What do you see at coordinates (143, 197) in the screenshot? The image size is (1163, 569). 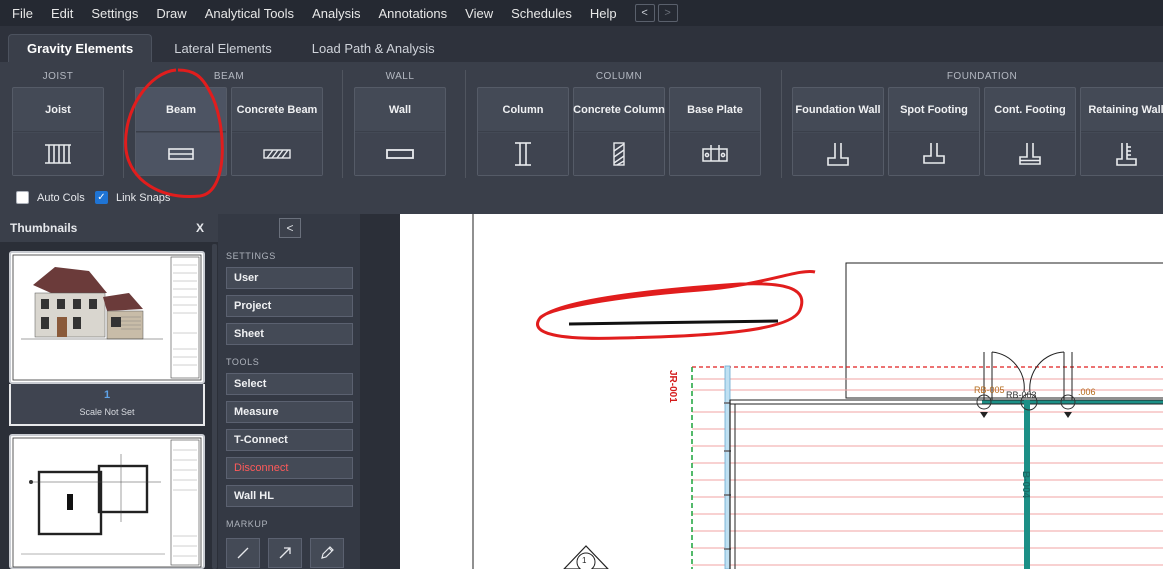 I see `link-snaps-label: Link Snaps` at bounding box center [143, 197].